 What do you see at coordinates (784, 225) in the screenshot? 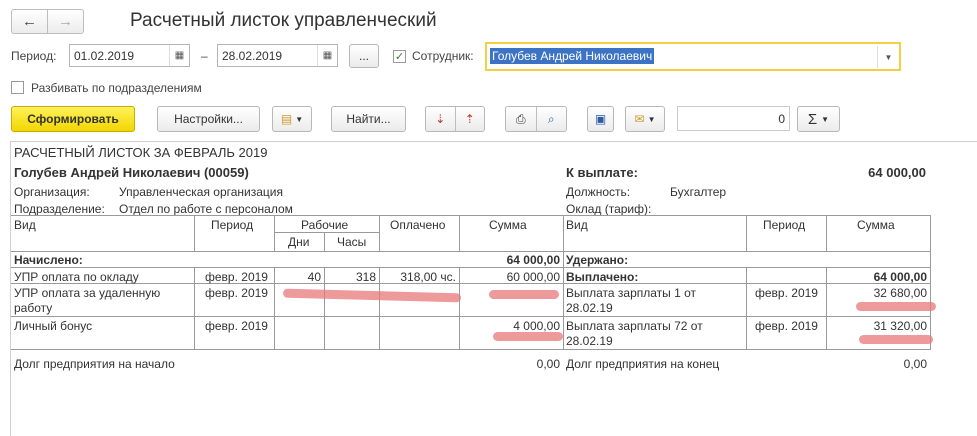
I see `col-period-2: Период` at bounding box center [784, 225].